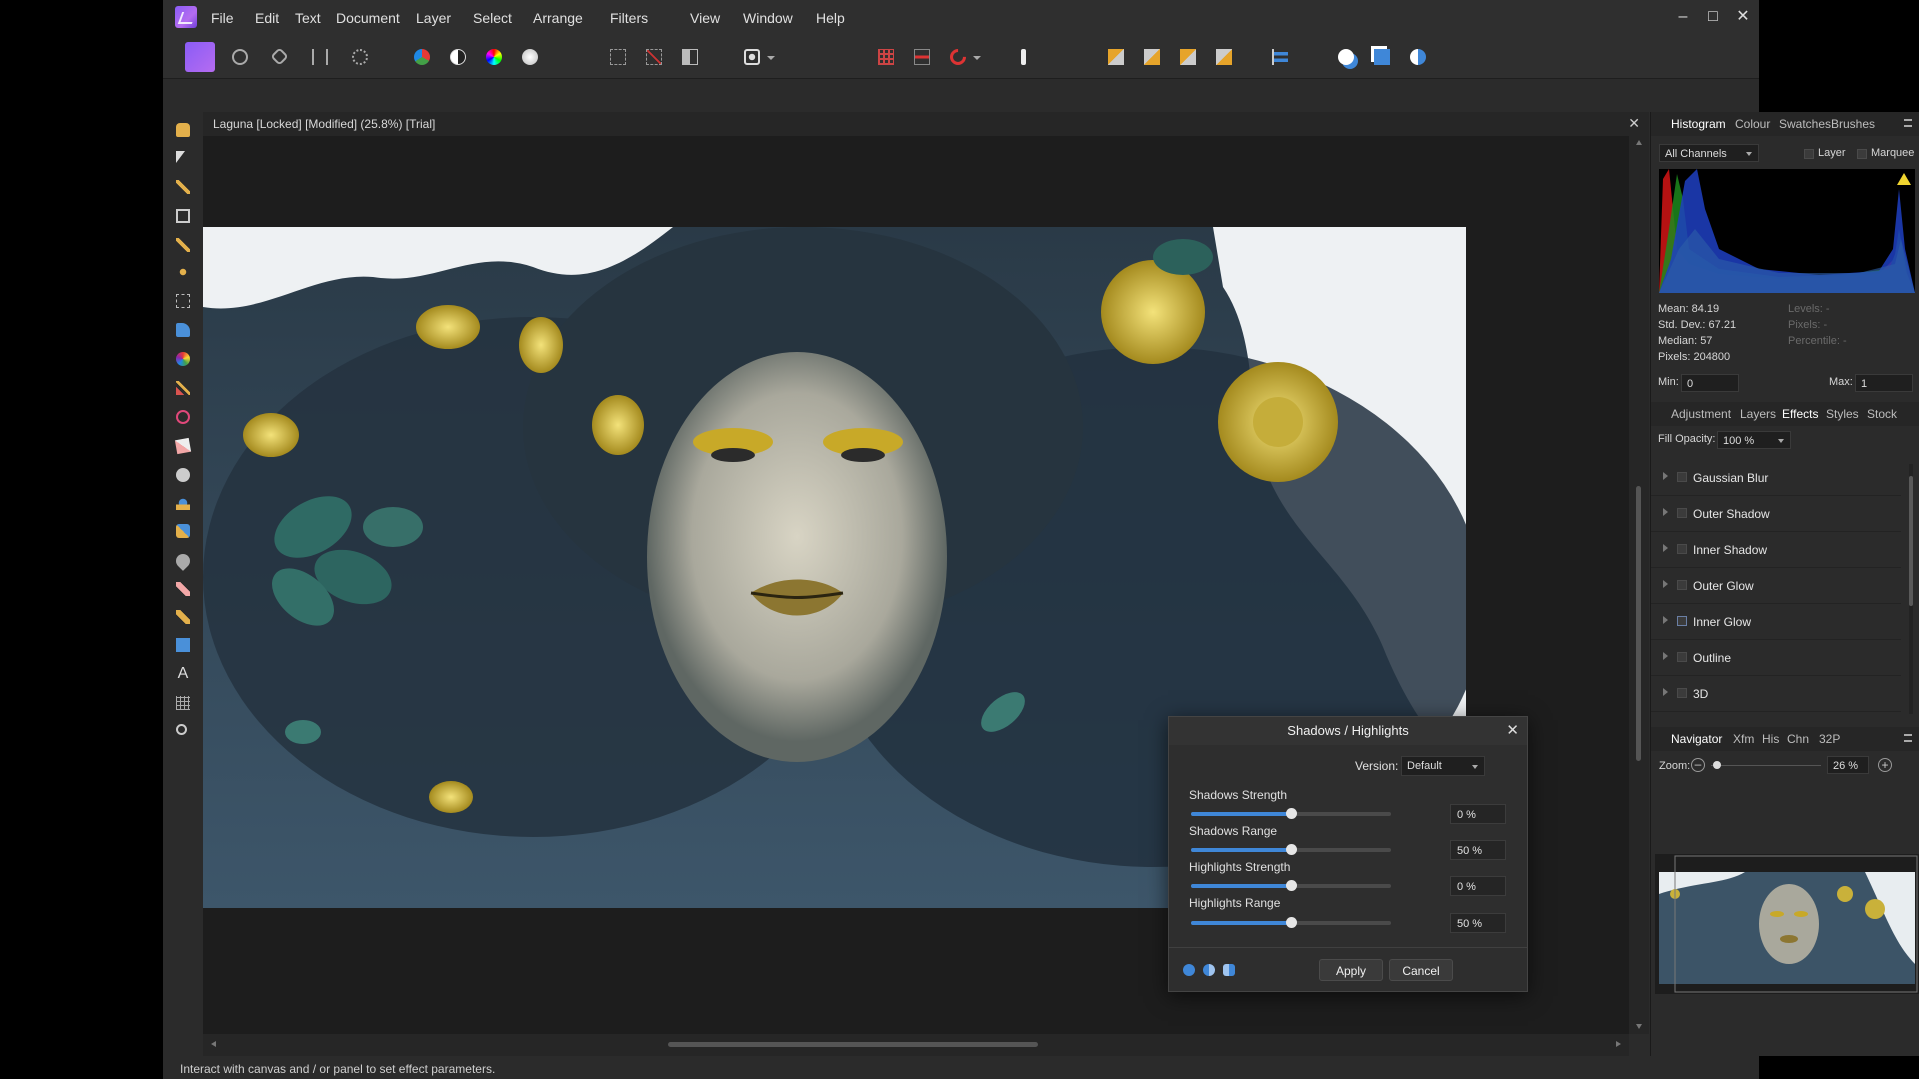 This screenshot has width=1919, height=1079. What do you see at coordinates (183, 272) in the screenshot?
I see `flood-select-tool-icon` at bounding box center [183, 272].